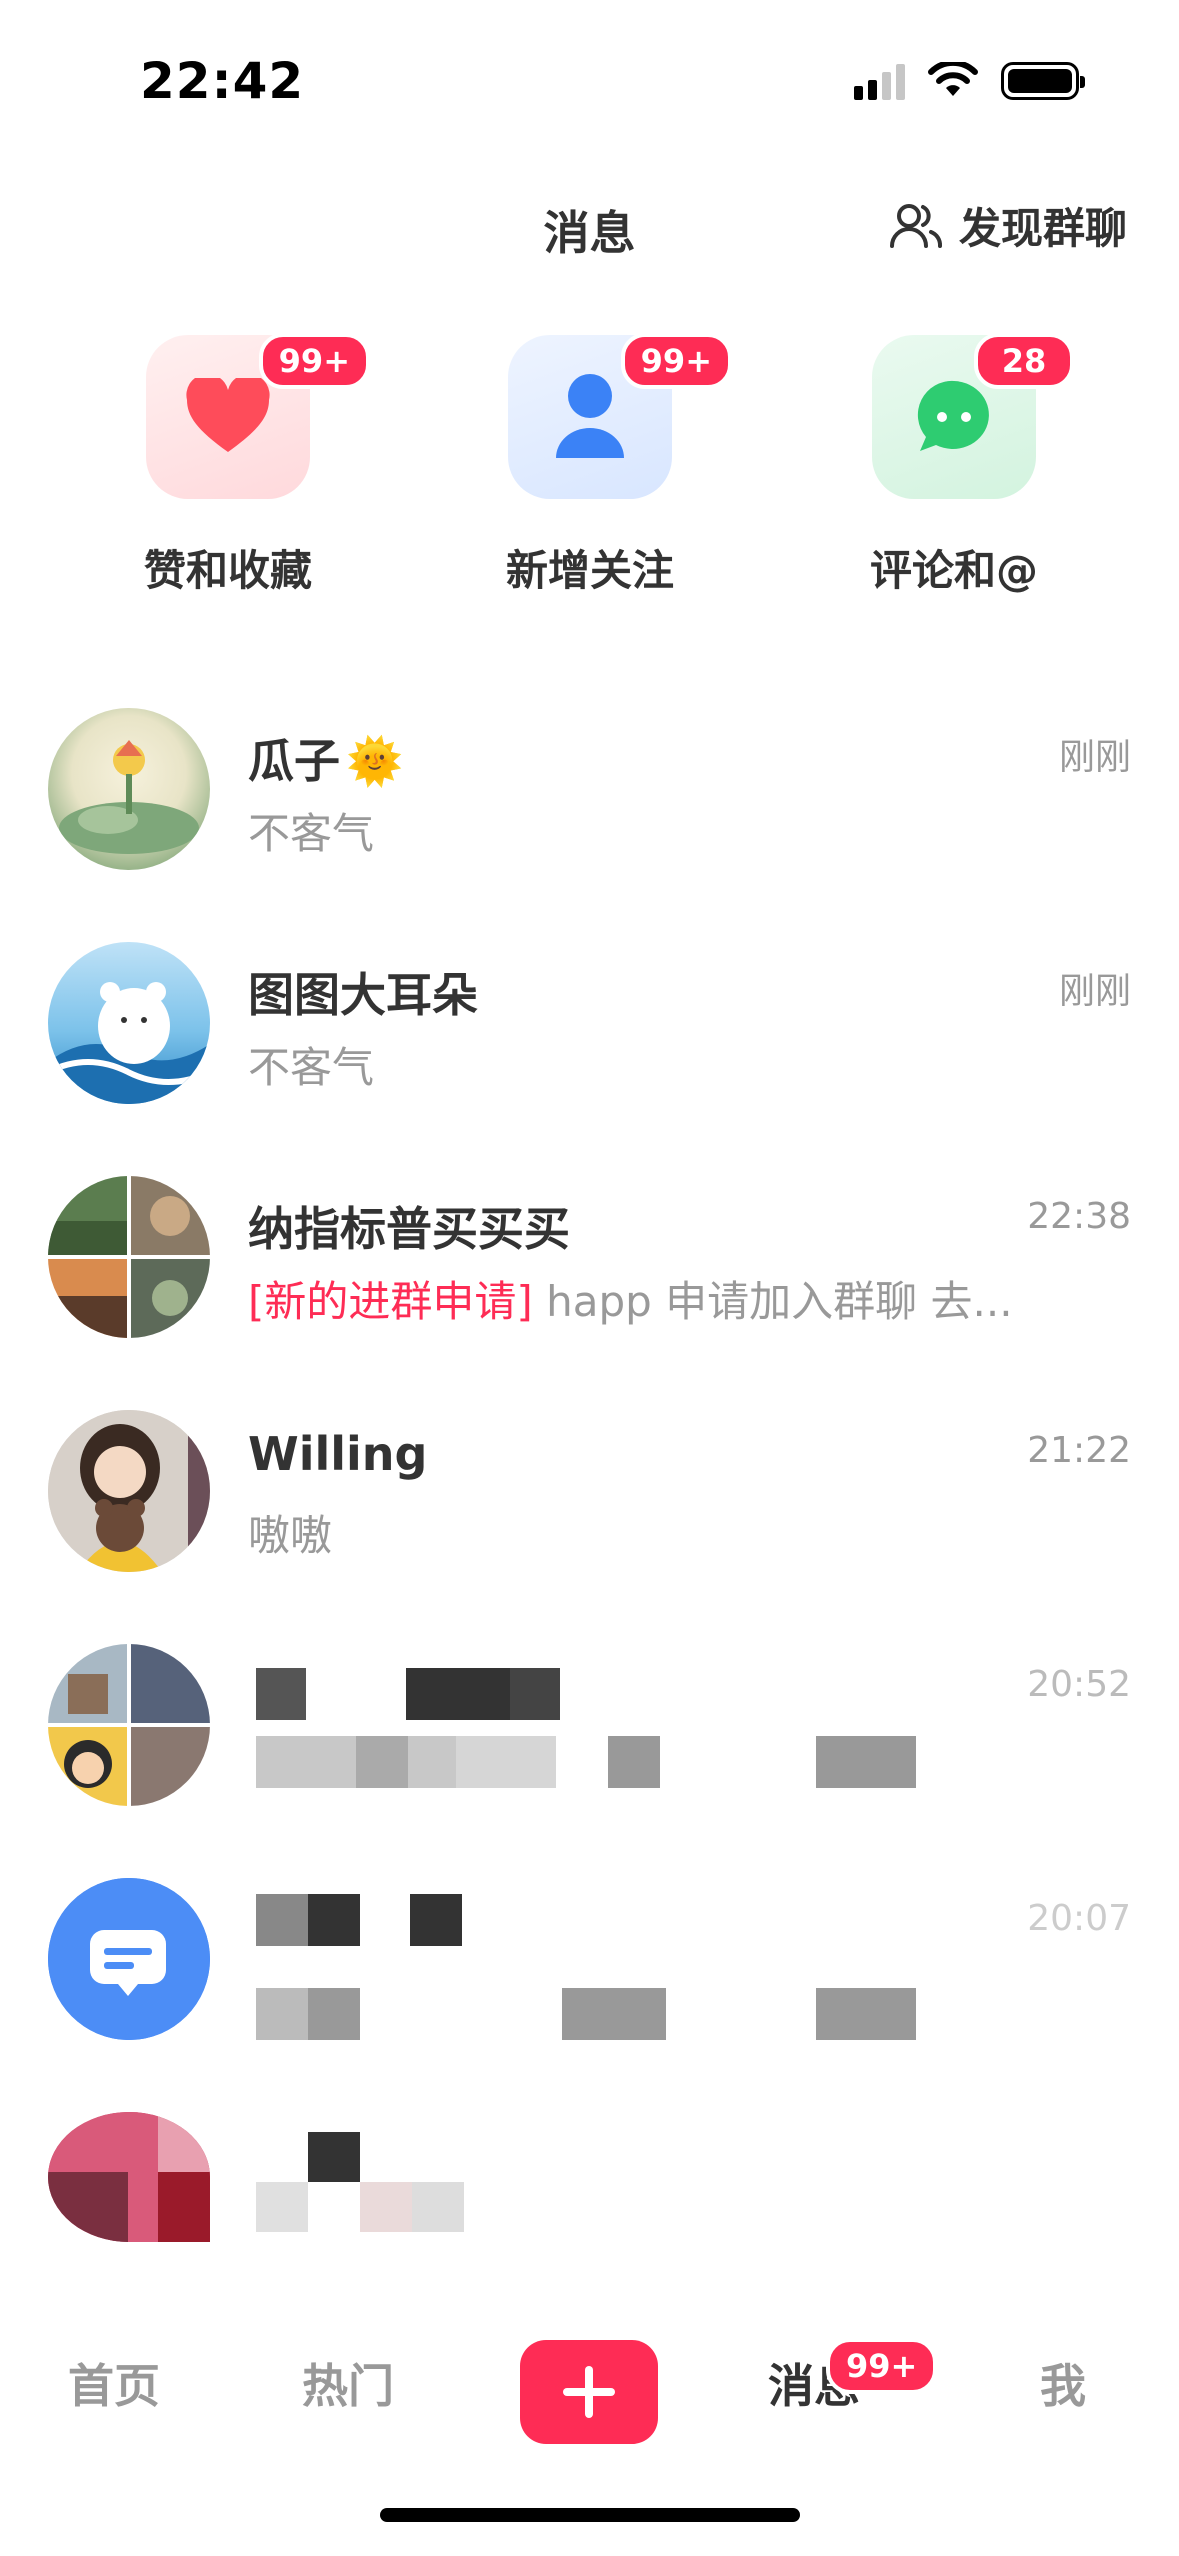 The width and height of the screenshot is (1179, 2556). I want to click on badge: 28, so click(1024, 361).